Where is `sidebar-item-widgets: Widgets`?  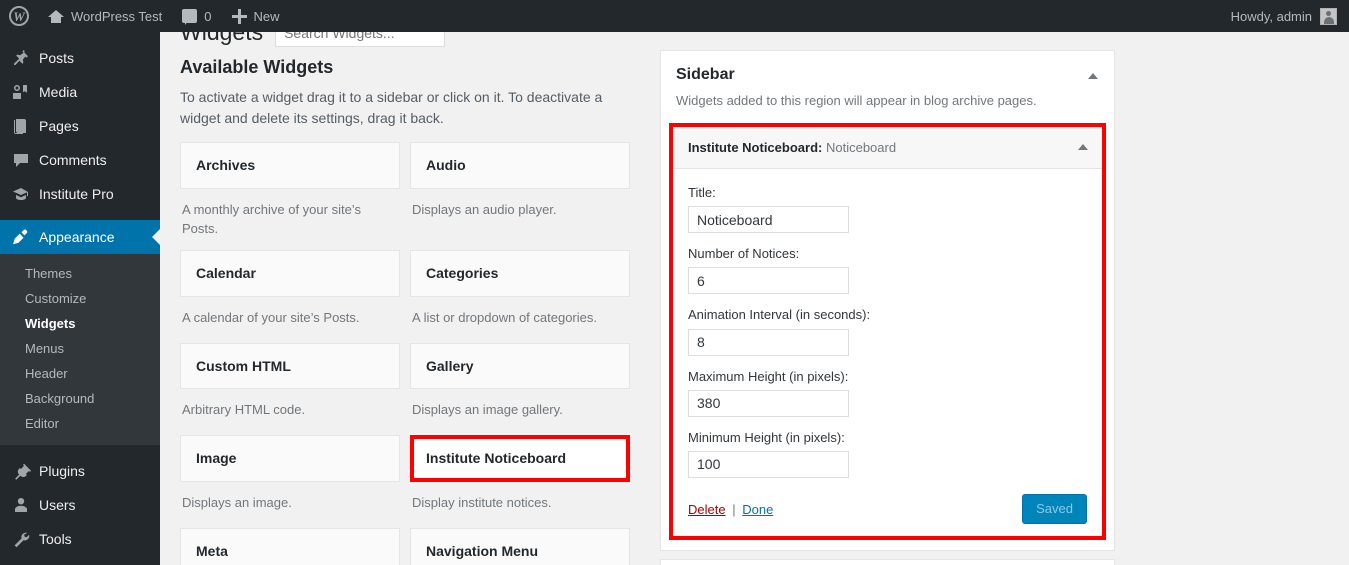
sidebar-item-widgets: Widgets is located at coordinates (80, 323).